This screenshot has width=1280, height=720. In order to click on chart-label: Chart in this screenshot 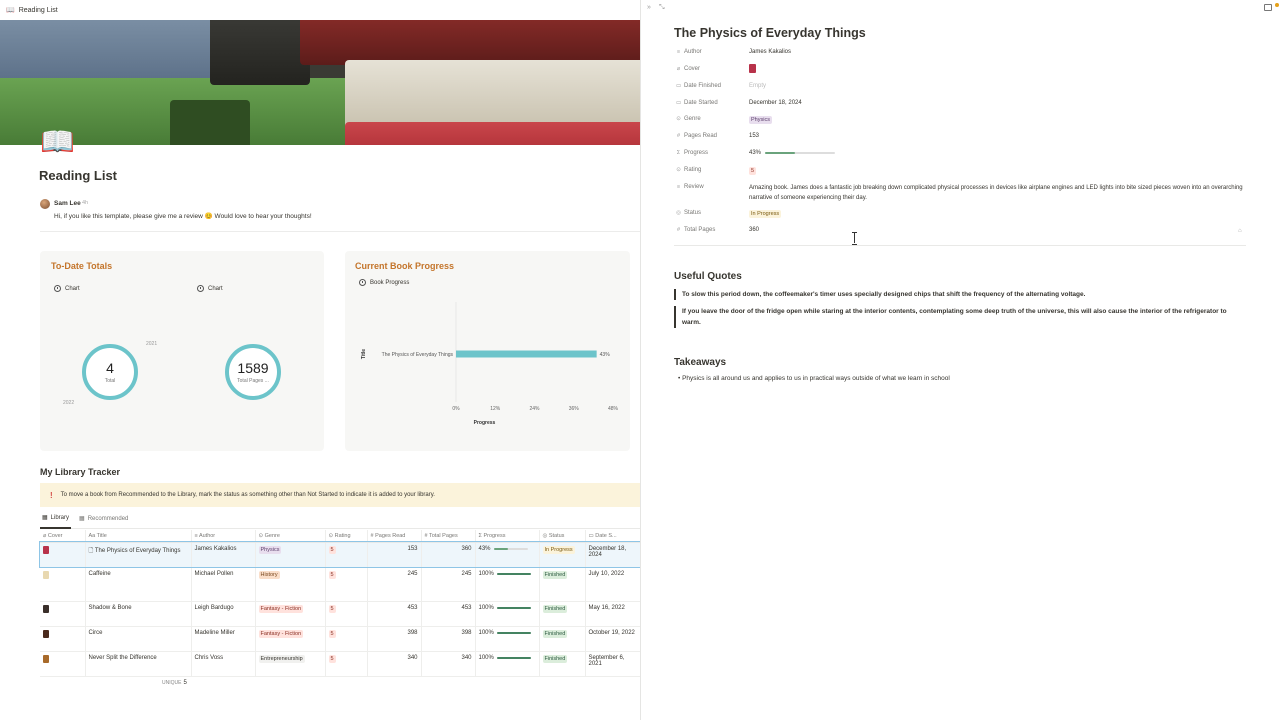, I will do `click(67, 288)`.